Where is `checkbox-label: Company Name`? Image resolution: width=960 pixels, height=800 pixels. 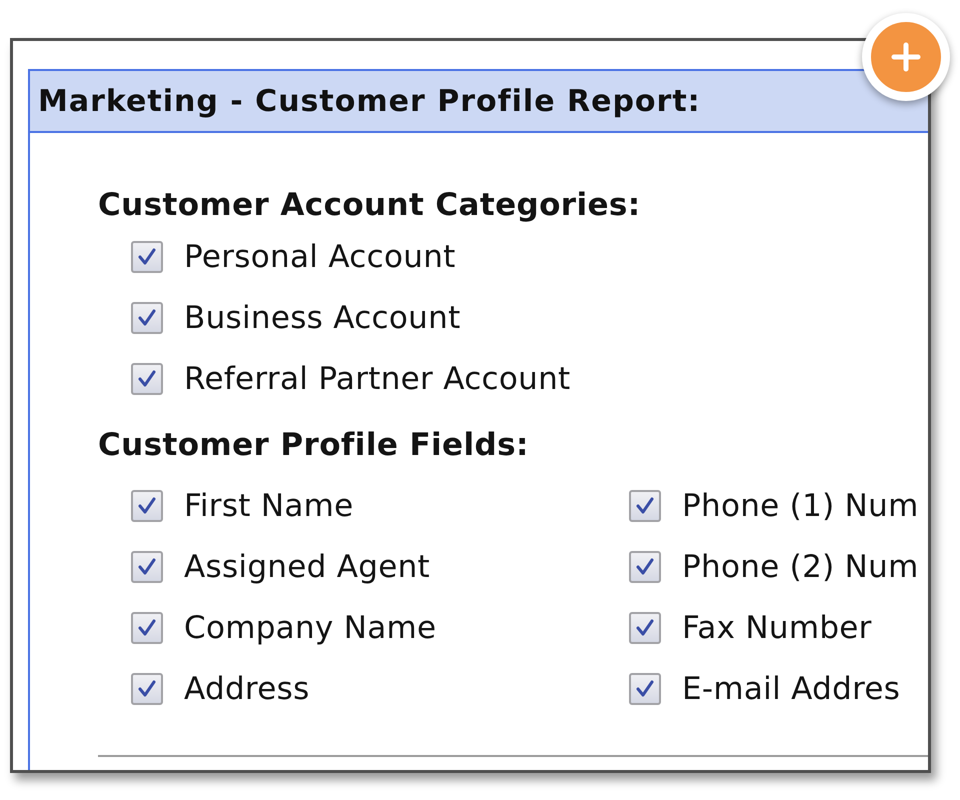
checkbox-label: Company Name is located at coordinates (310, 628).